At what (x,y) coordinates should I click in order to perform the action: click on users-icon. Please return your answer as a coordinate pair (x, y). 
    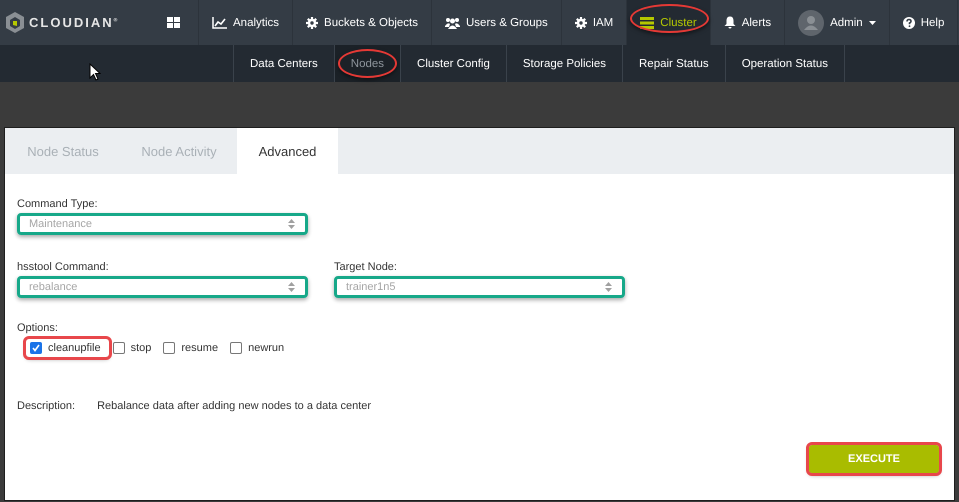
    Looking at the image, I should click on (452, 22).